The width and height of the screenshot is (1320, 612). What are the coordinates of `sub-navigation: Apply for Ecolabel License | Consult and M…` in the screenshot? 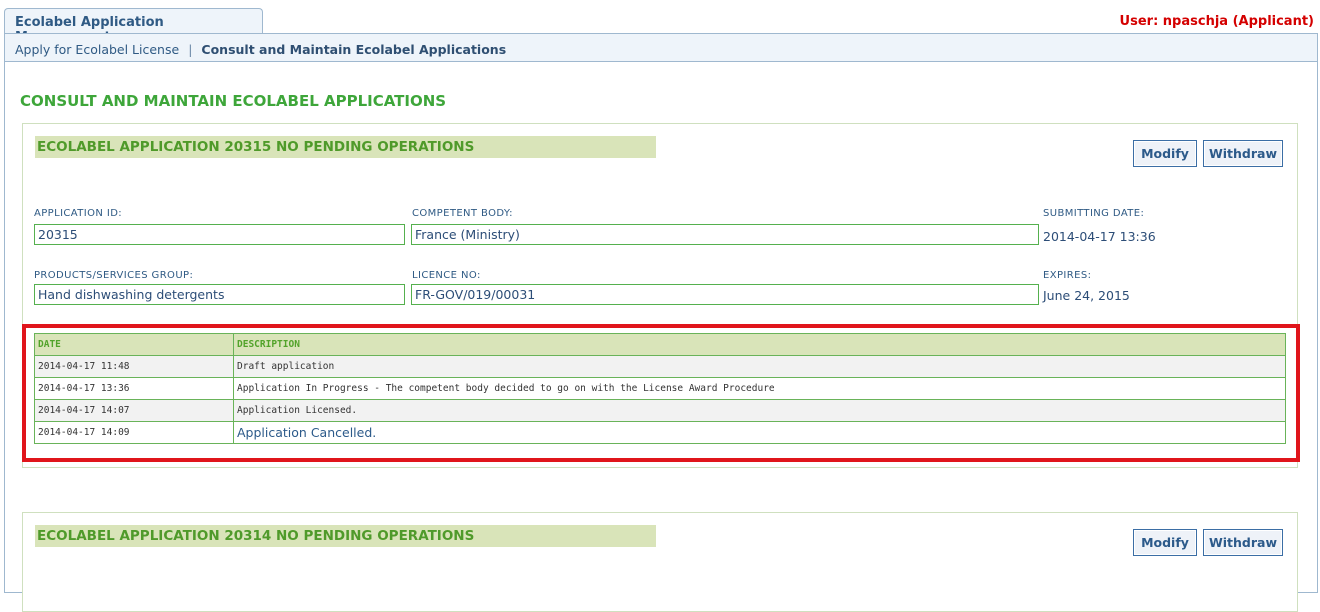 It's located at (661, 48).